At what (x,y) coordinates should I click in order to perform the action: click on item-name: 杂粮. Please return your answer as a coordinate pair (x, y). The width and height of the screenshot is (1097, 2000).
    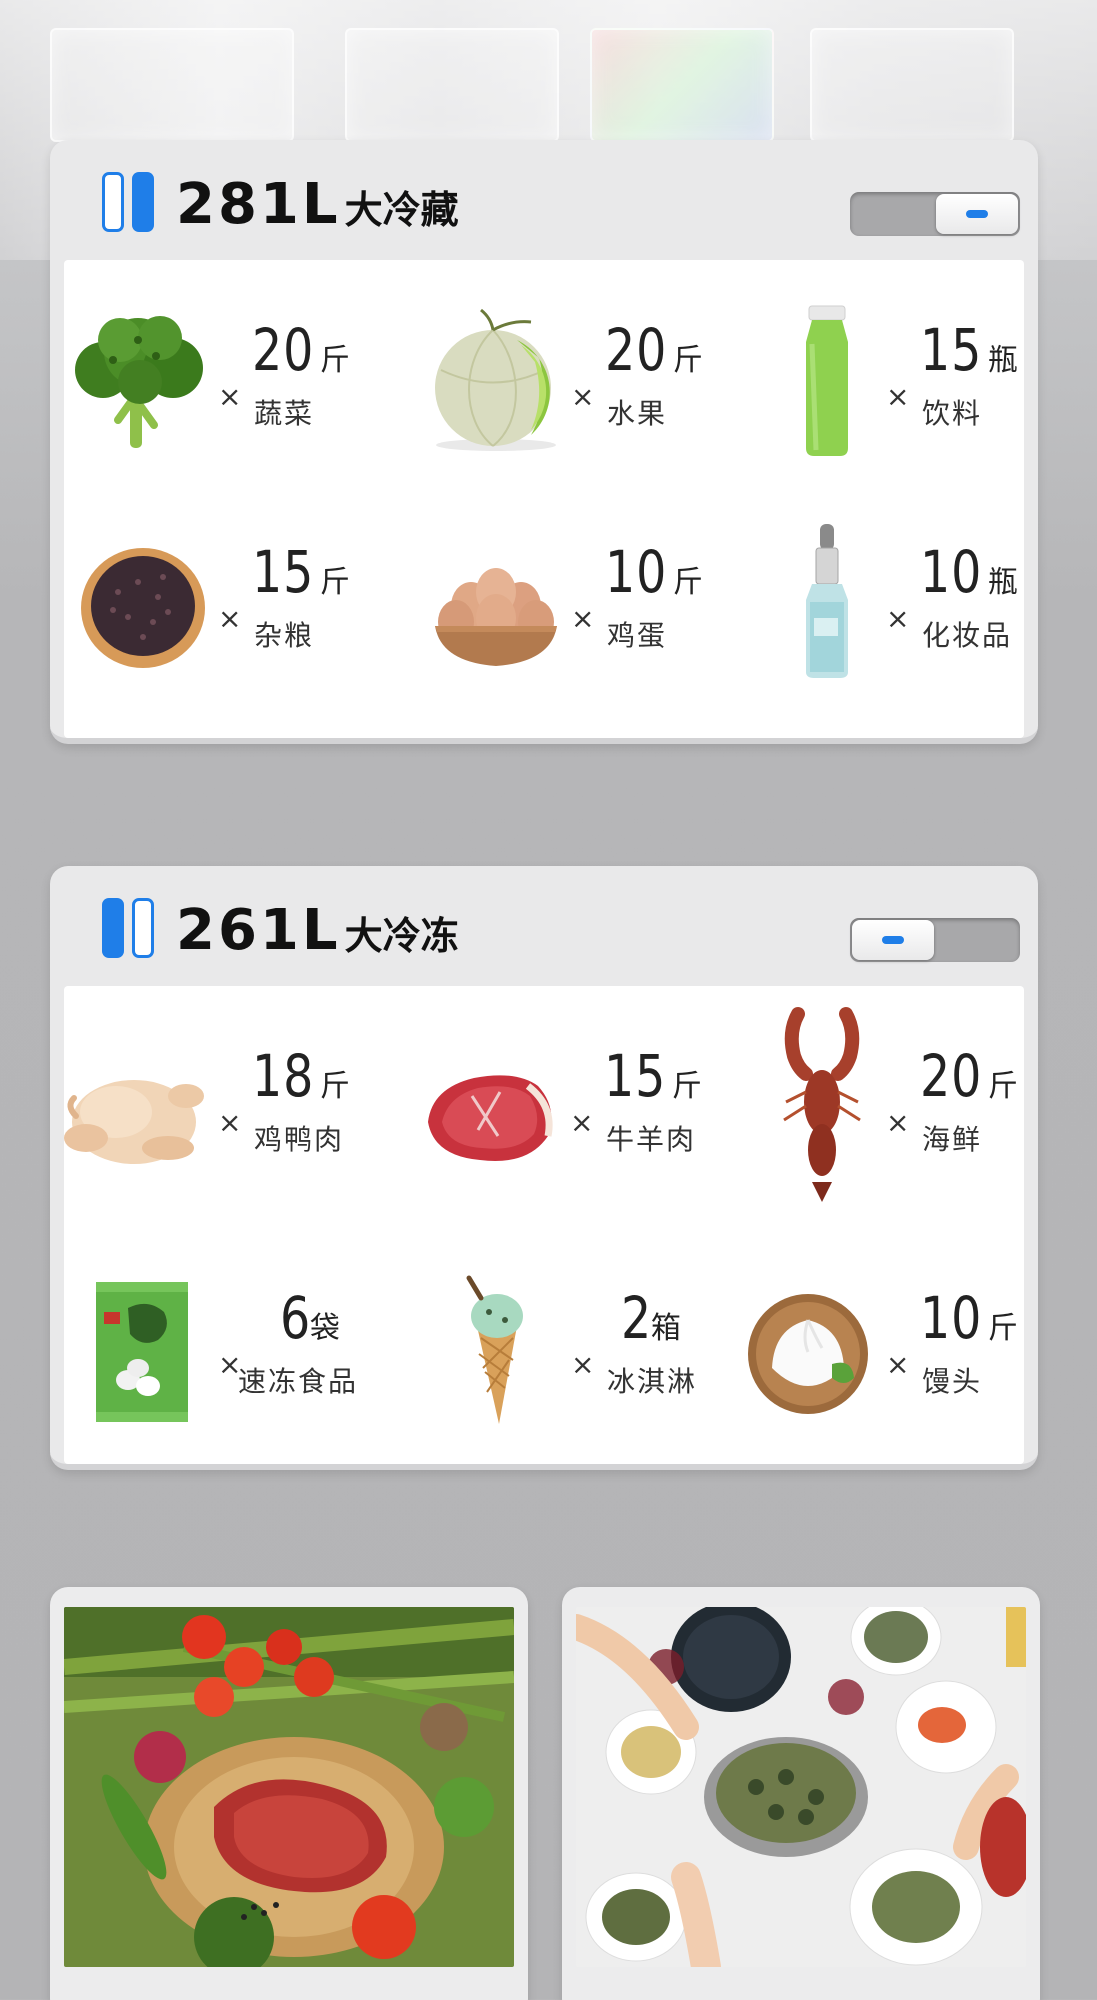
    Looking at the image, I should click on (284, 635).